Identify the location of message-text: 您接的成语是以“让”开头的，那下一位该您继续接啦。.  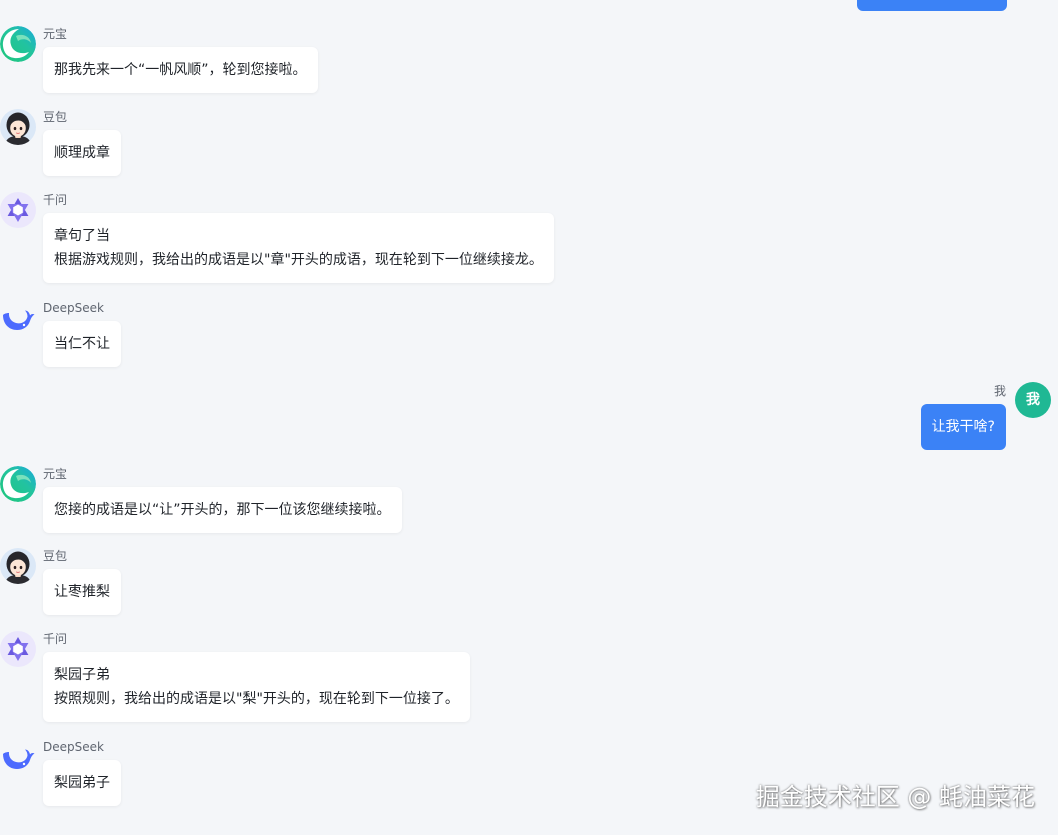
(222, 510).